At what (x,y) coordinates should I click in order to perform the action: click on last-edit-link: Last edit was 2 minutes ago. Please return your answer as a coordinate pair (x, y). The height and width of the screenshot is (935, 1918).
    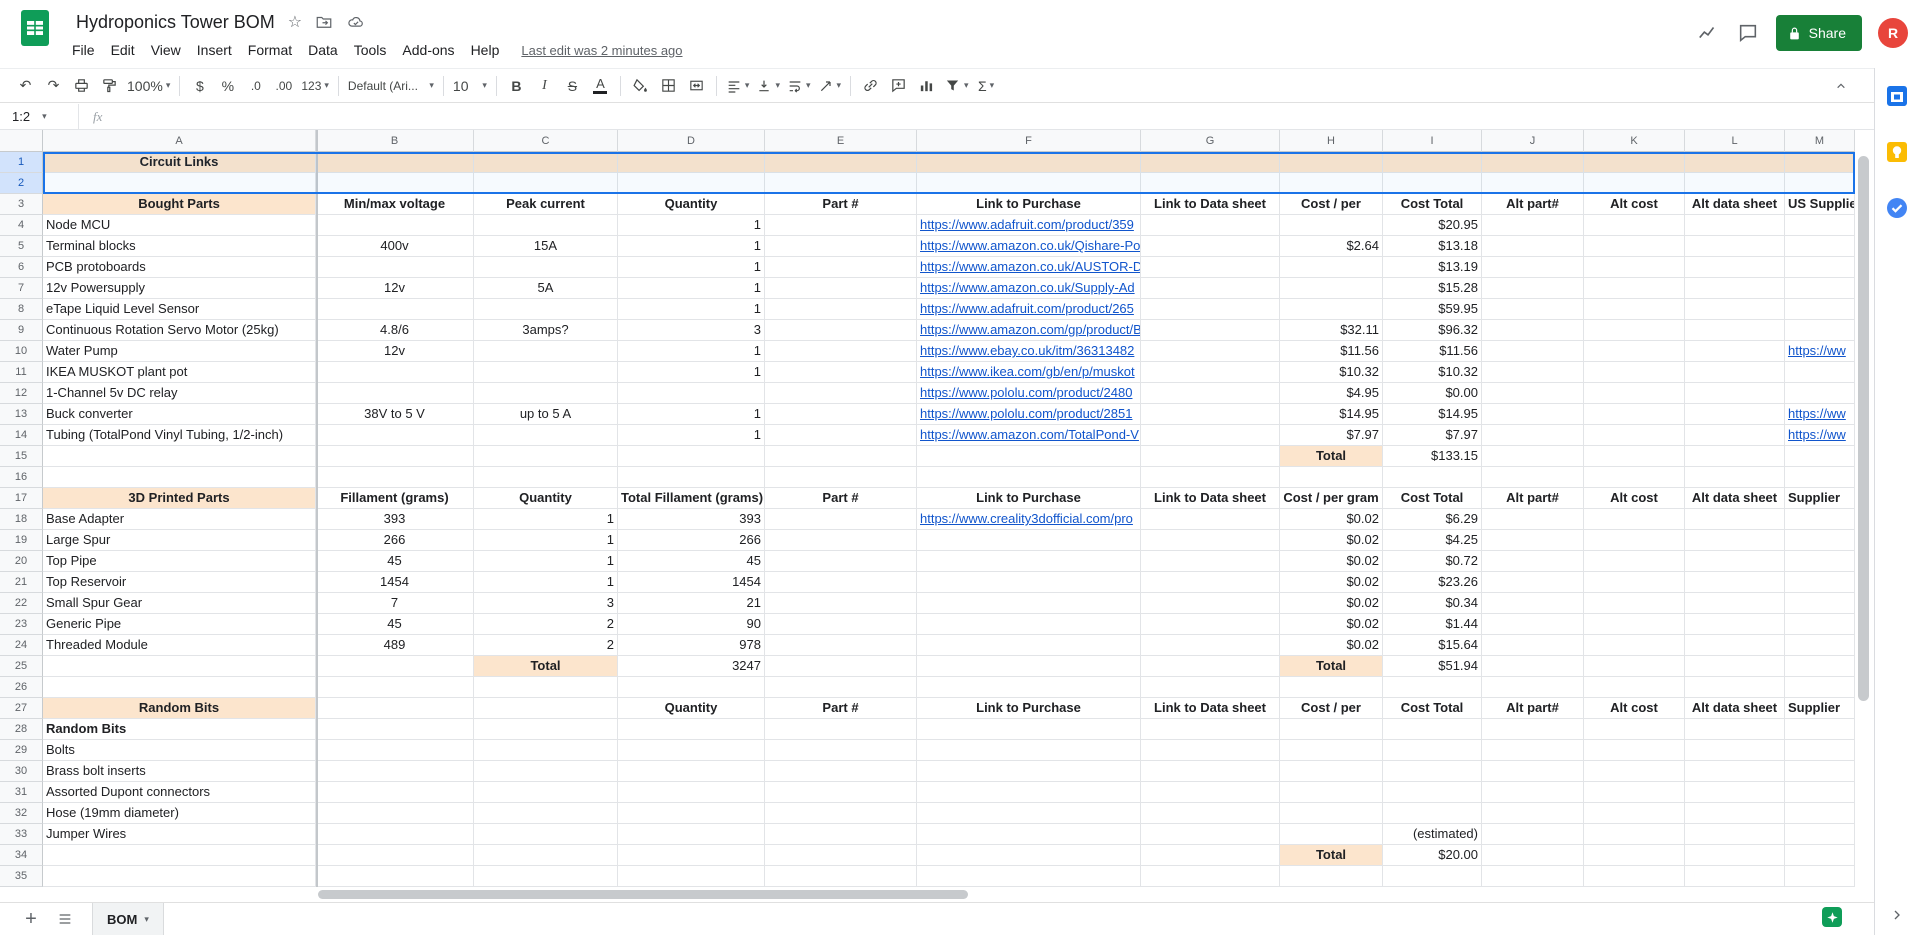
    Looking at the image, I should click on (601, 50).